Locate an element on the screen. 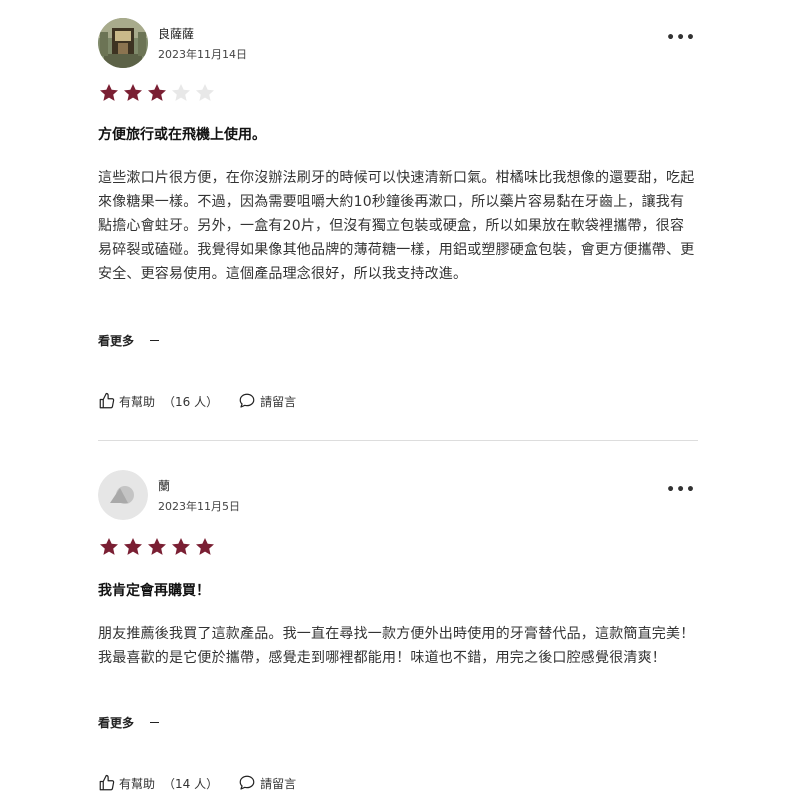 The image size is (803, 803). review-title: 方便旅行或在飛機上使用。 is located at coordinates (182, 135).